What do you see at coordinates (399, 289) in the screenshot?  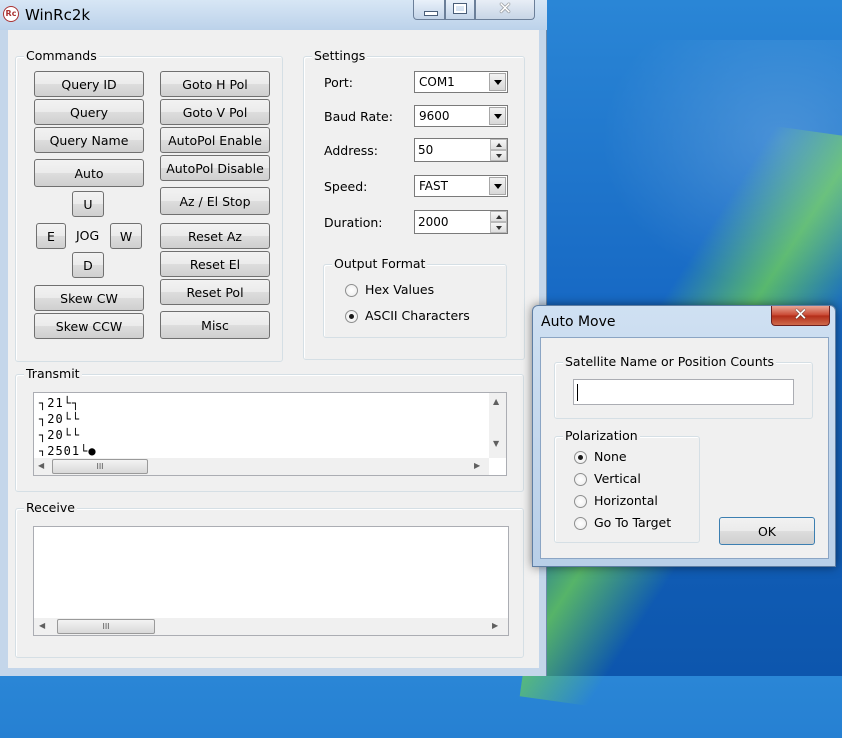 I see `hex-values-label: Hex Values` at bounding box center [399, 289].